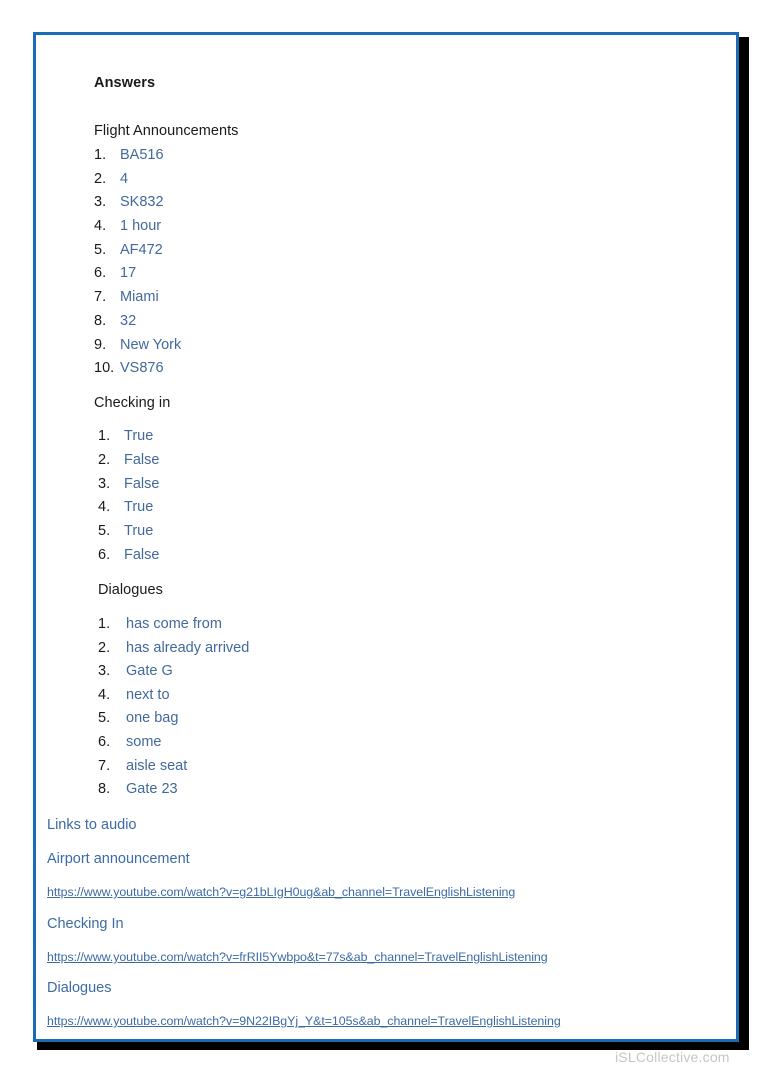  I want to click on list-item: 1. True, so click(128, 440).